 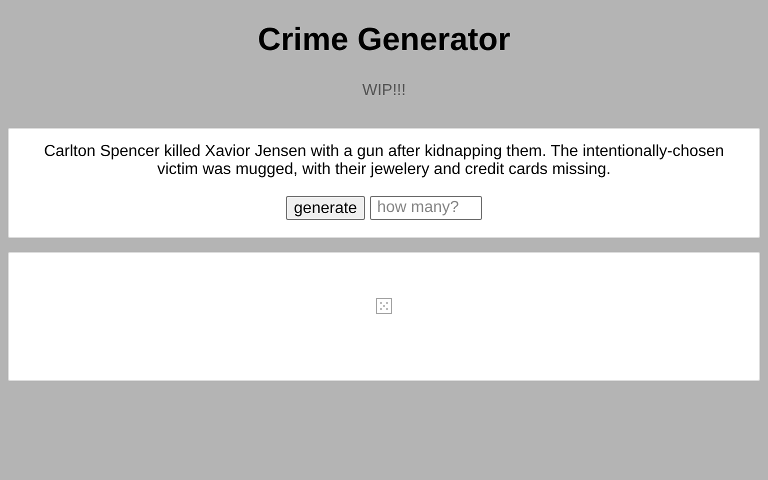 I want to click on page-title: Crime Generator, so click(x=384, y=39).